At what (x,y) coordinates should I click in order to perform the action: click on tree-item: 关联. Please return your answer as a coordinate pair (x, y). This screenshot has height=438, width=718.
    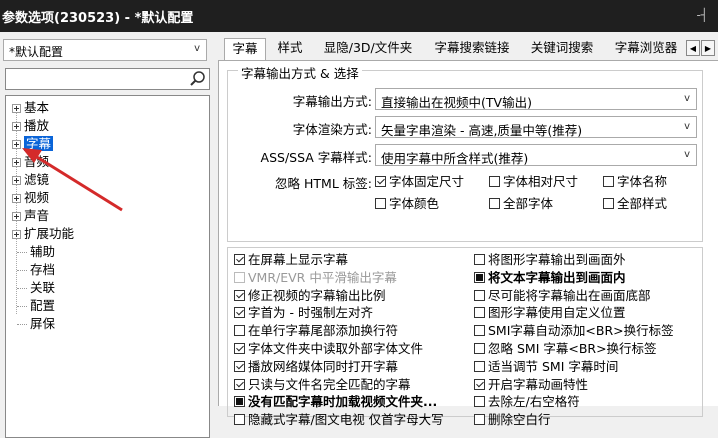
    Looking at the image, I should click on (36, 288).